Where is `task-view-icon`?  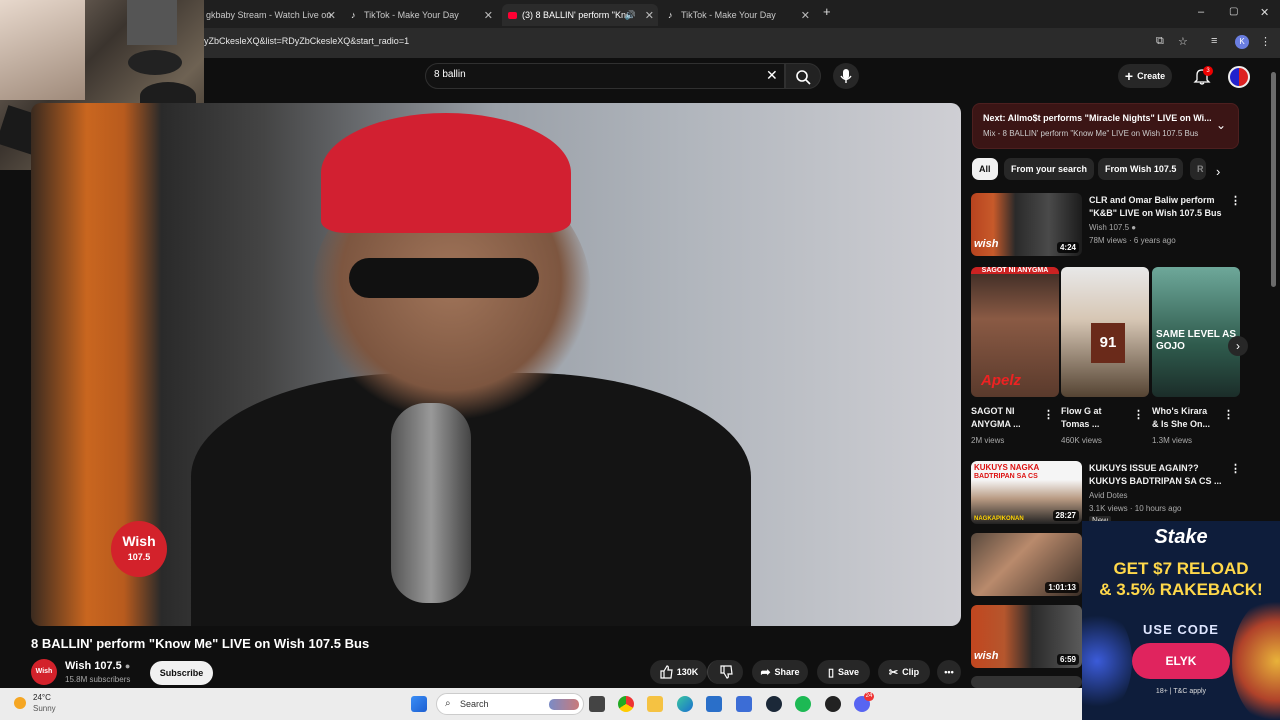 task-view-icon is located at coordinates (597, 704).